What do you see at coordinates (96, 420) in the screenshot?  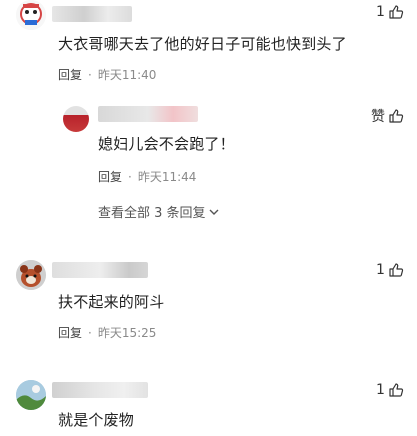 I see `comment-text: 就是个废物` at bounding box center [96, 420].